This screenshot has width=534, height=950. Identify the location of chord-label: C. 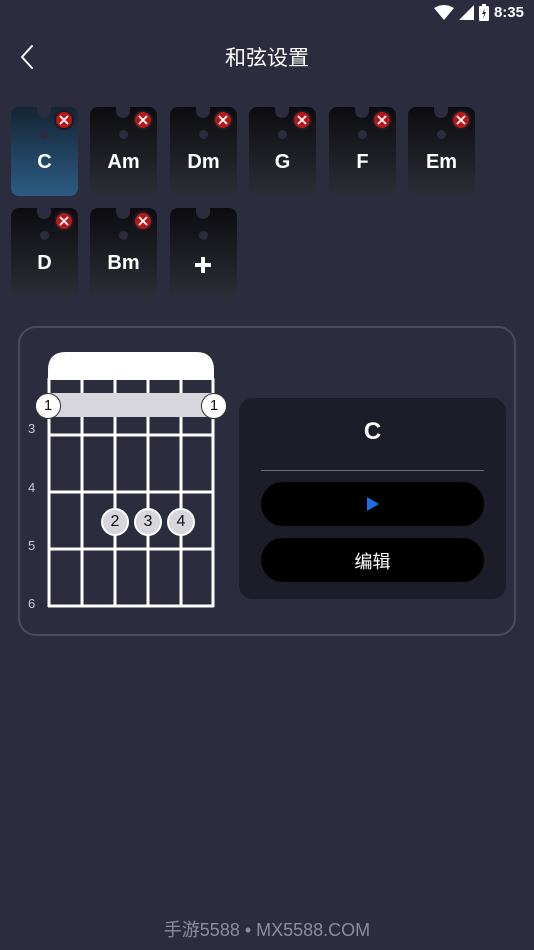
(44, 162).